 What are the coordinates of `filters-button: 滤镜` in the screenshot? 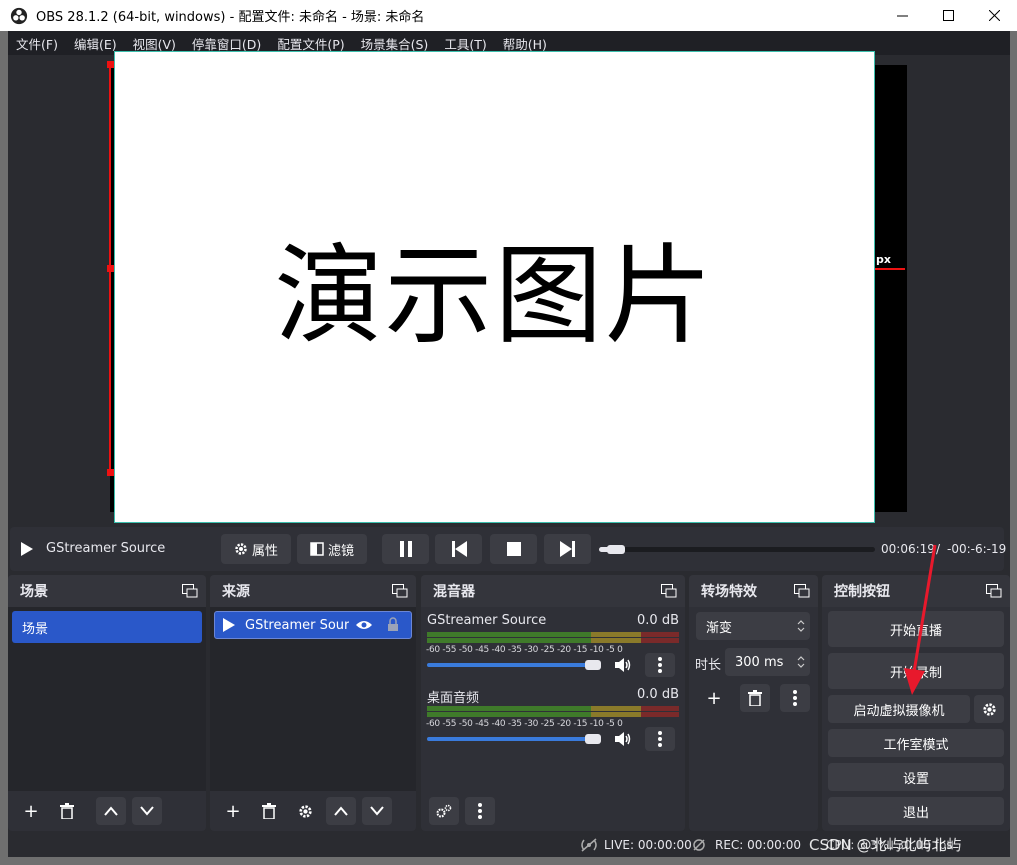 It's located at (332, 549).